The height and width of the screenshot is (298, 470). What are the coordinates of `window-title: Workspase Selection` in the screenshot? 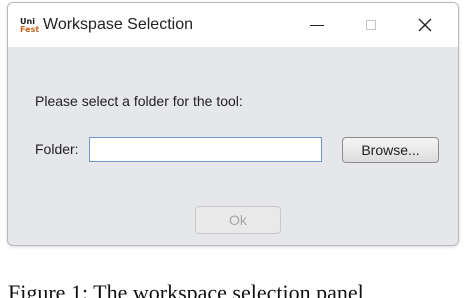 It's located at (118, 24).